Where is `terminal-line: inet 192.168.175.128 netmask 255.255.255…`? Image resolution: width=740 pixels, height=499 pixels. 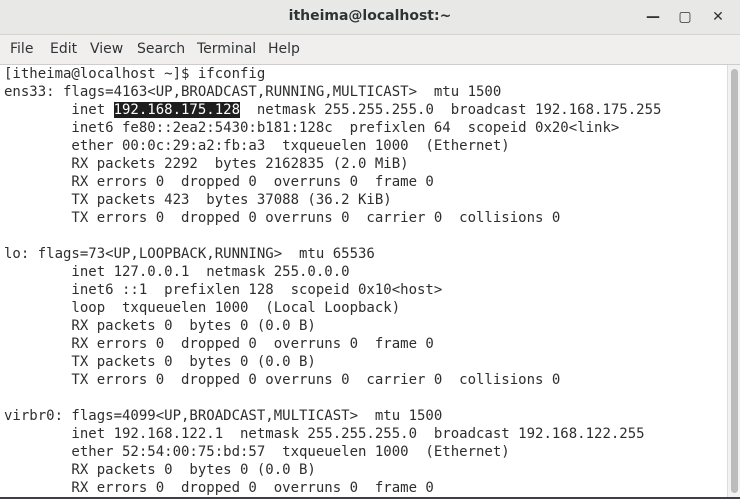
terminal-line: inet 192.168.175.128 netmask 255.255.255… is located at coordinates (332, 110).